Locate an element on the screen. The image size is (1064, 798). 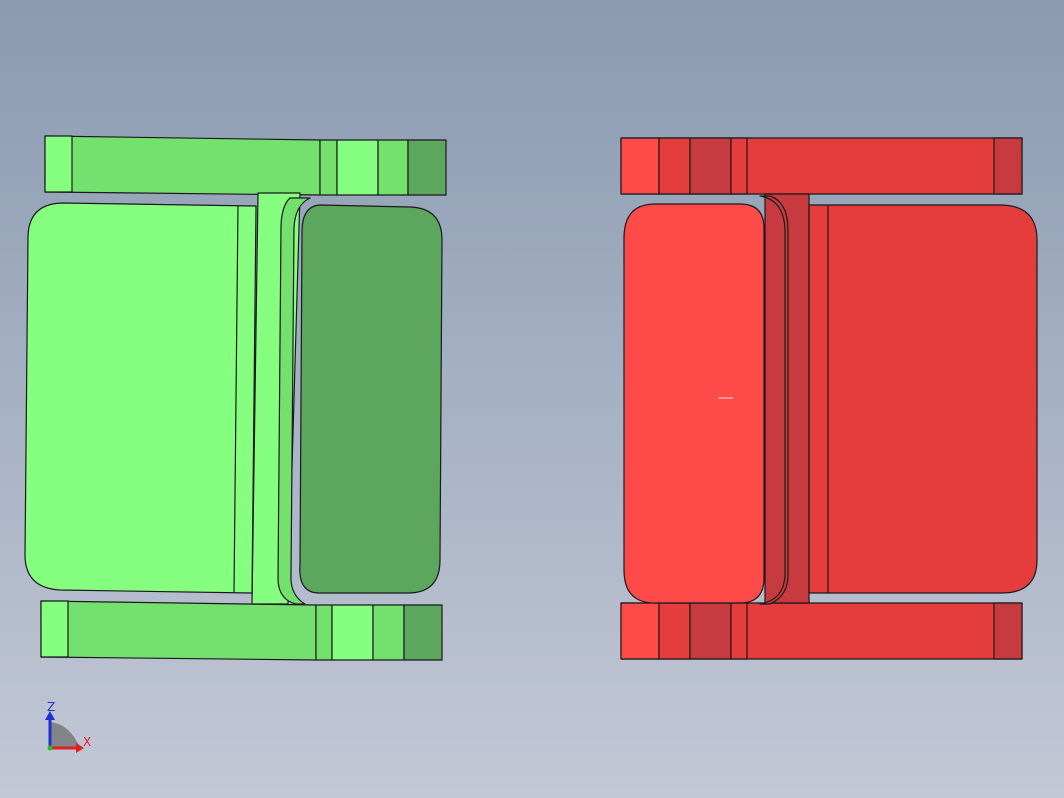
red-right-face is located at coordinates (923, 399).